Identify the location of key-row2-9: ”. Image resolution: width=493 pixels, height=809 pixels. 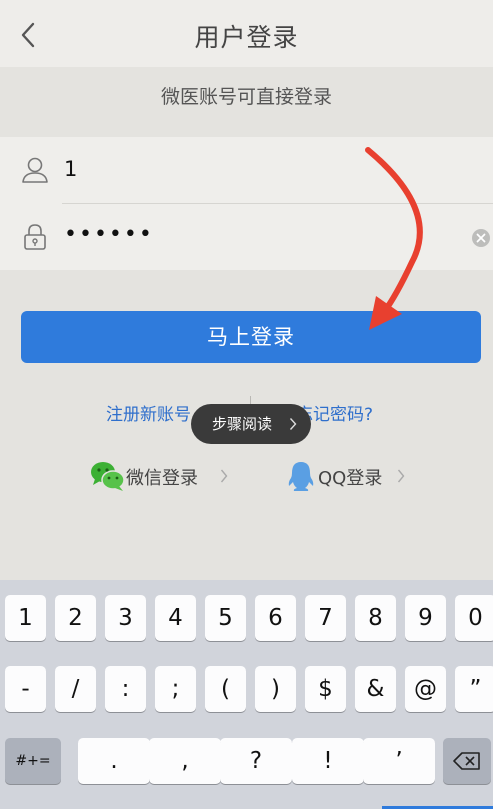
(474, 689).